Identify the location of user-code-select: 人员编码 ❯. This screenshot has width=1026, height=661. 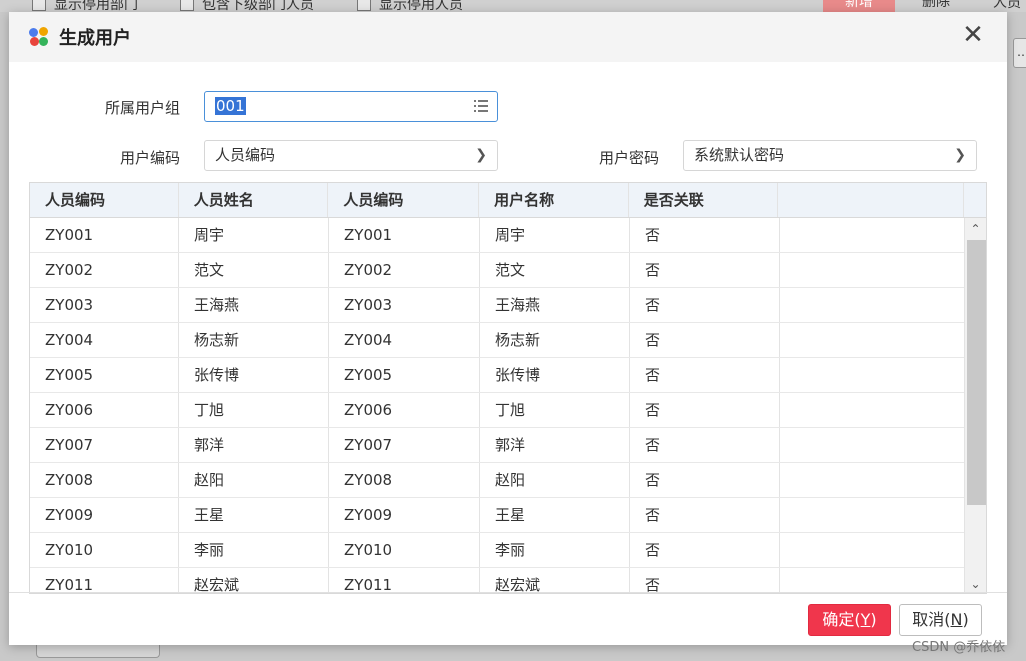
(351, 155).